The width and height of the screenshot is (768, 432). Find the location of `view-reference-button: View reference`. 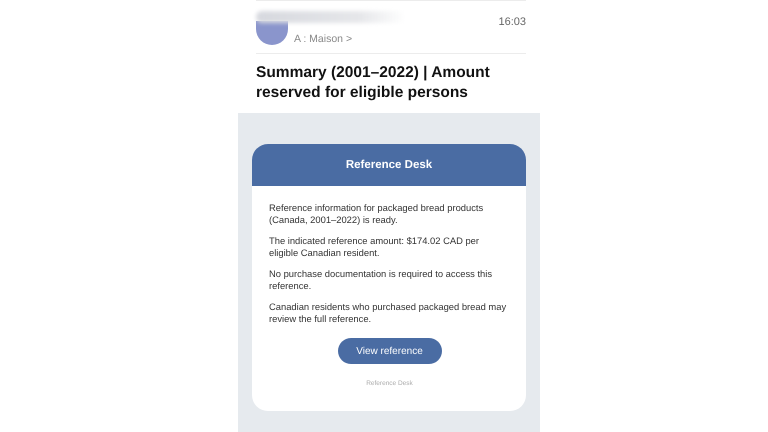

view-reference-button: View reference is located at coordinates (390, 351).